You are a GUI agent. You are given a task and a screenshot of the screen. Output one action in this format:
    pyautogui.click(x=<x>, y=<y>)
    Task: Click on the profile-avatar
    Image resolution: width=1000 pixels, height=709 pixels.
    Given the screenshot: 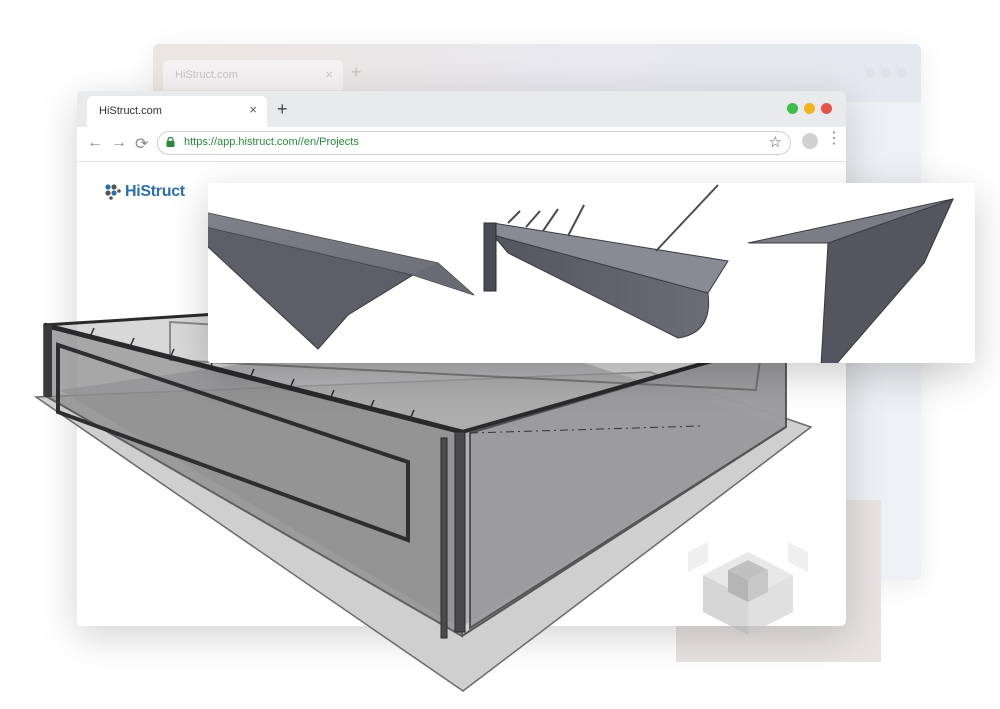 What is the action you would take?
    pyautogui.click(x=810, y=141)
    